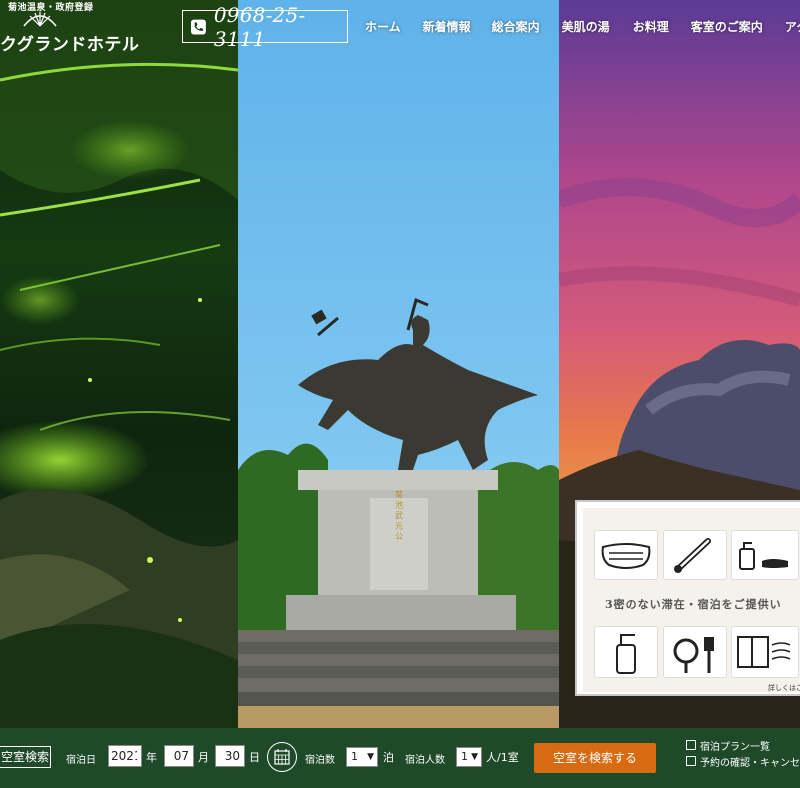  I want to click on thermometer-icon, so click(695, 555).